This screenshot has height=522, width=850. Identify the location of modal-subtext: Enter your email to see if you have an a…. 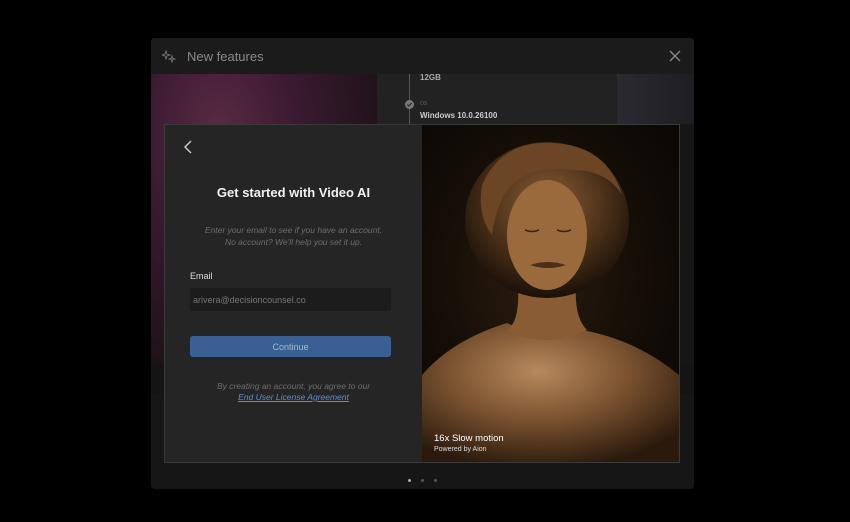
(293, 236).